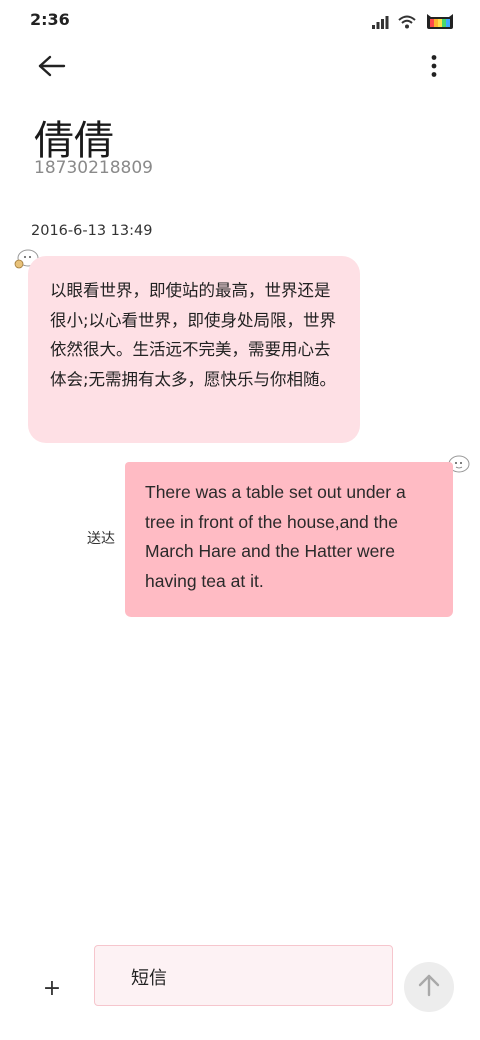 The height and width of the screenshot is (1040, 480). I want to click on status-icons, so click(414, 23).